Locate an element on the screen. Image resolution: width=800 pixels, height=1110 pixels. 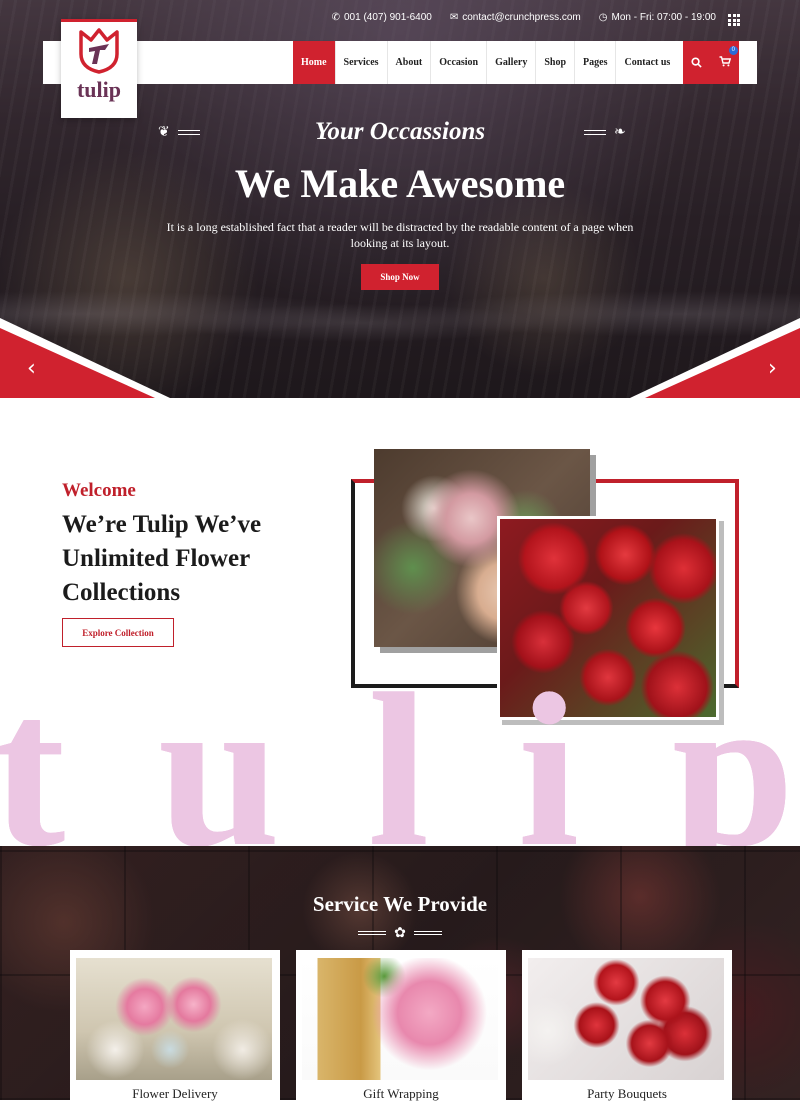
nav-item-about: About is located at coordinates (408, 62).